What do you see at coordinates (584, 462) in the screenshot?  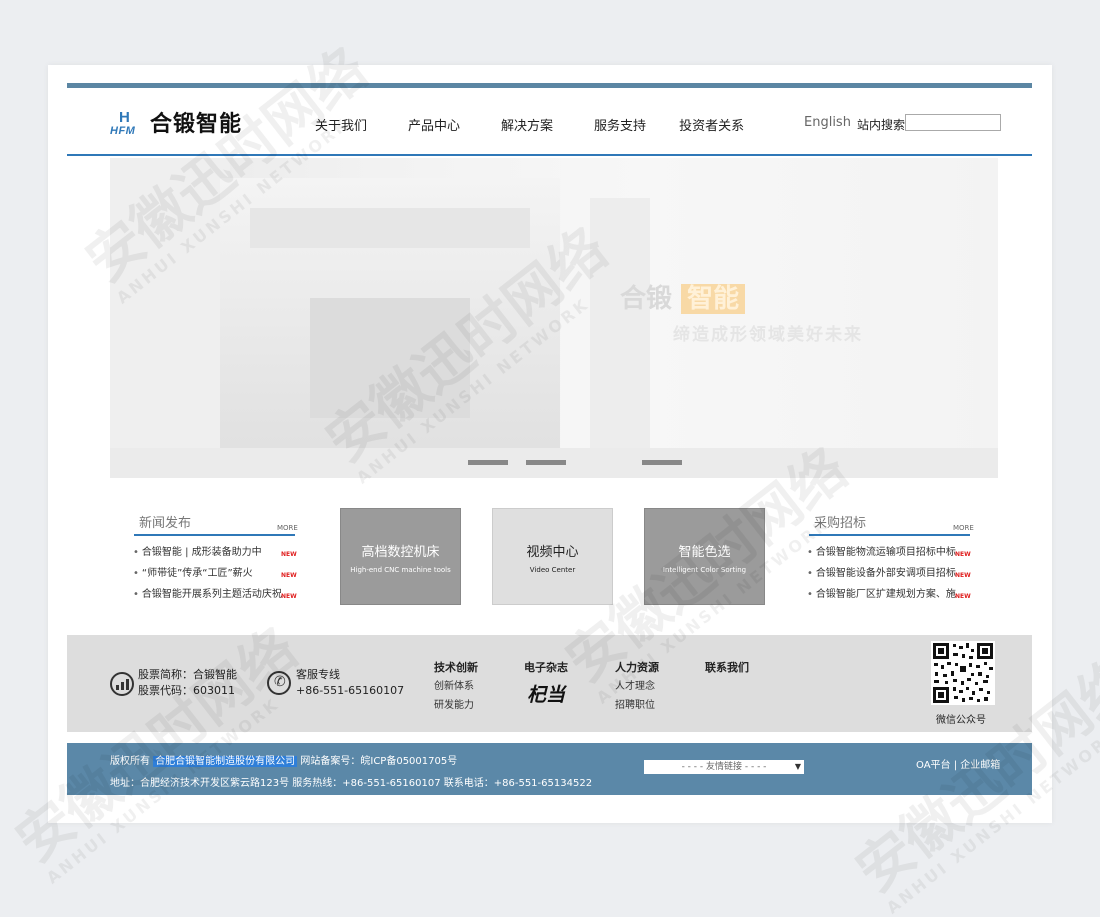 I see `slide-indicators` at bounding box center [584, 462].